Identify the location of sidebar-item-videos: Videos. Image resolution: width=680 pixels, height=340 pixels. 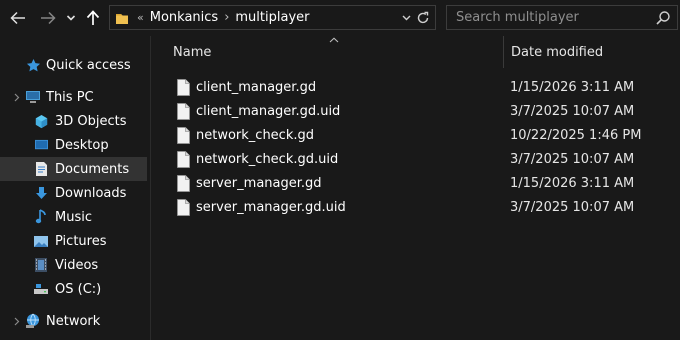
(73, 265).